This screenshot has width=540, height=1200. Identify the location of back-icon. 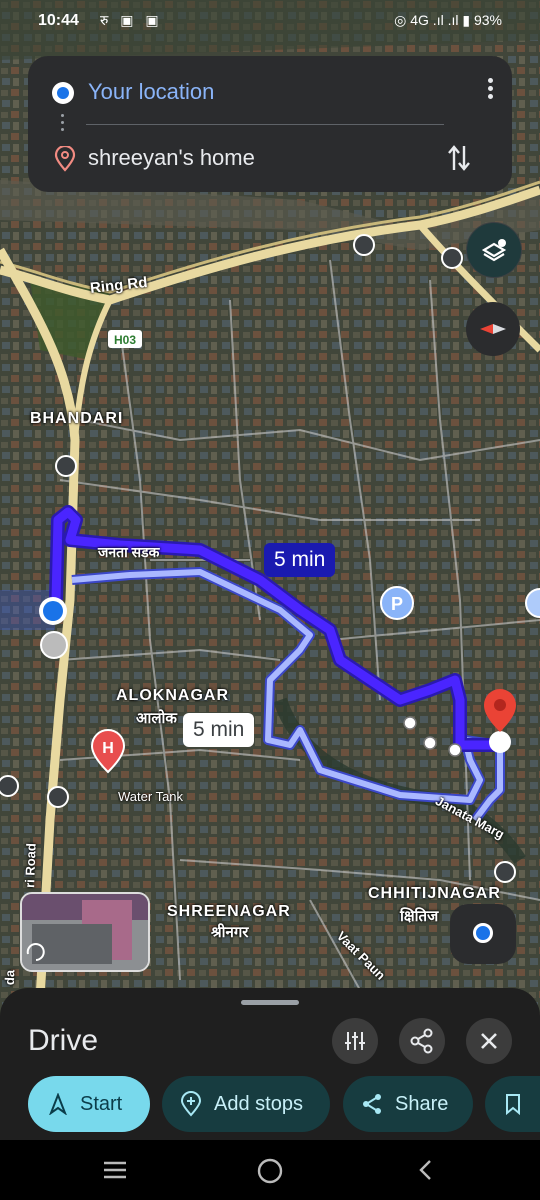
(425, 1170).